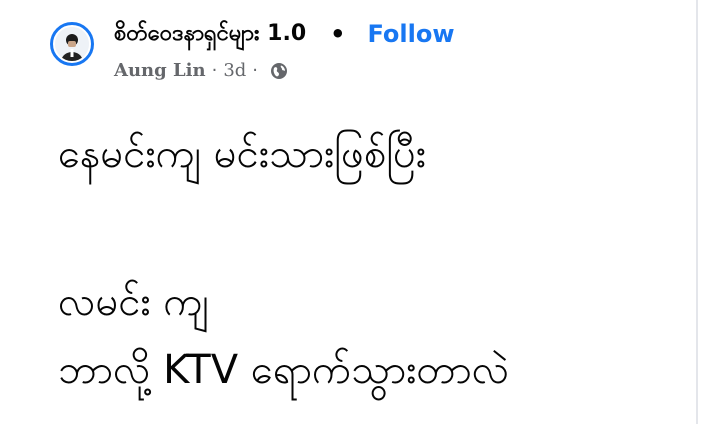 The height and width of the screenshot is (424, 720). What do you see at coordinates (234, 70) in the screenshot?
I see `post-timestamp: 3d` at bounding box center [234, 70].